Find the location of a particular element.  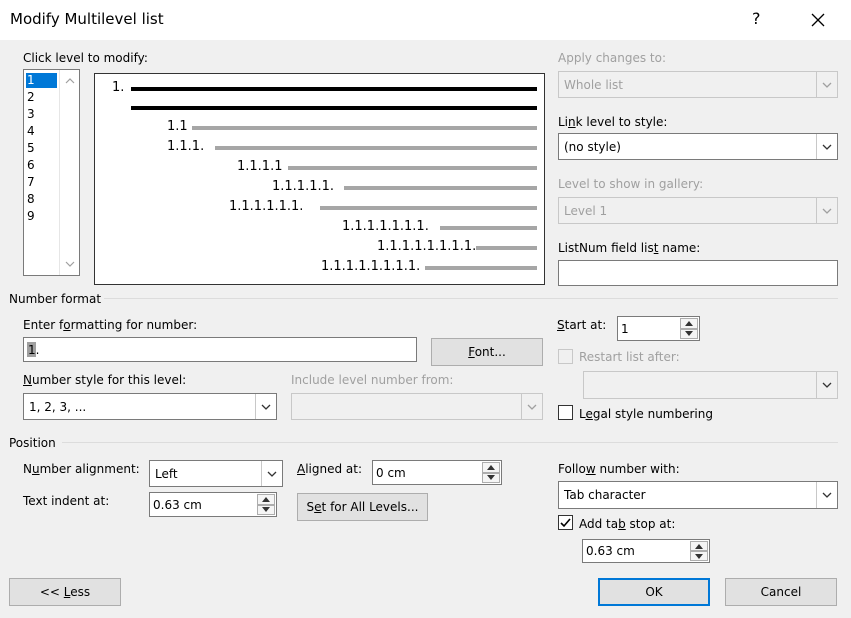

preview-number-level-5: 1.1.1.1.1. is located at coordinates (303, 186).